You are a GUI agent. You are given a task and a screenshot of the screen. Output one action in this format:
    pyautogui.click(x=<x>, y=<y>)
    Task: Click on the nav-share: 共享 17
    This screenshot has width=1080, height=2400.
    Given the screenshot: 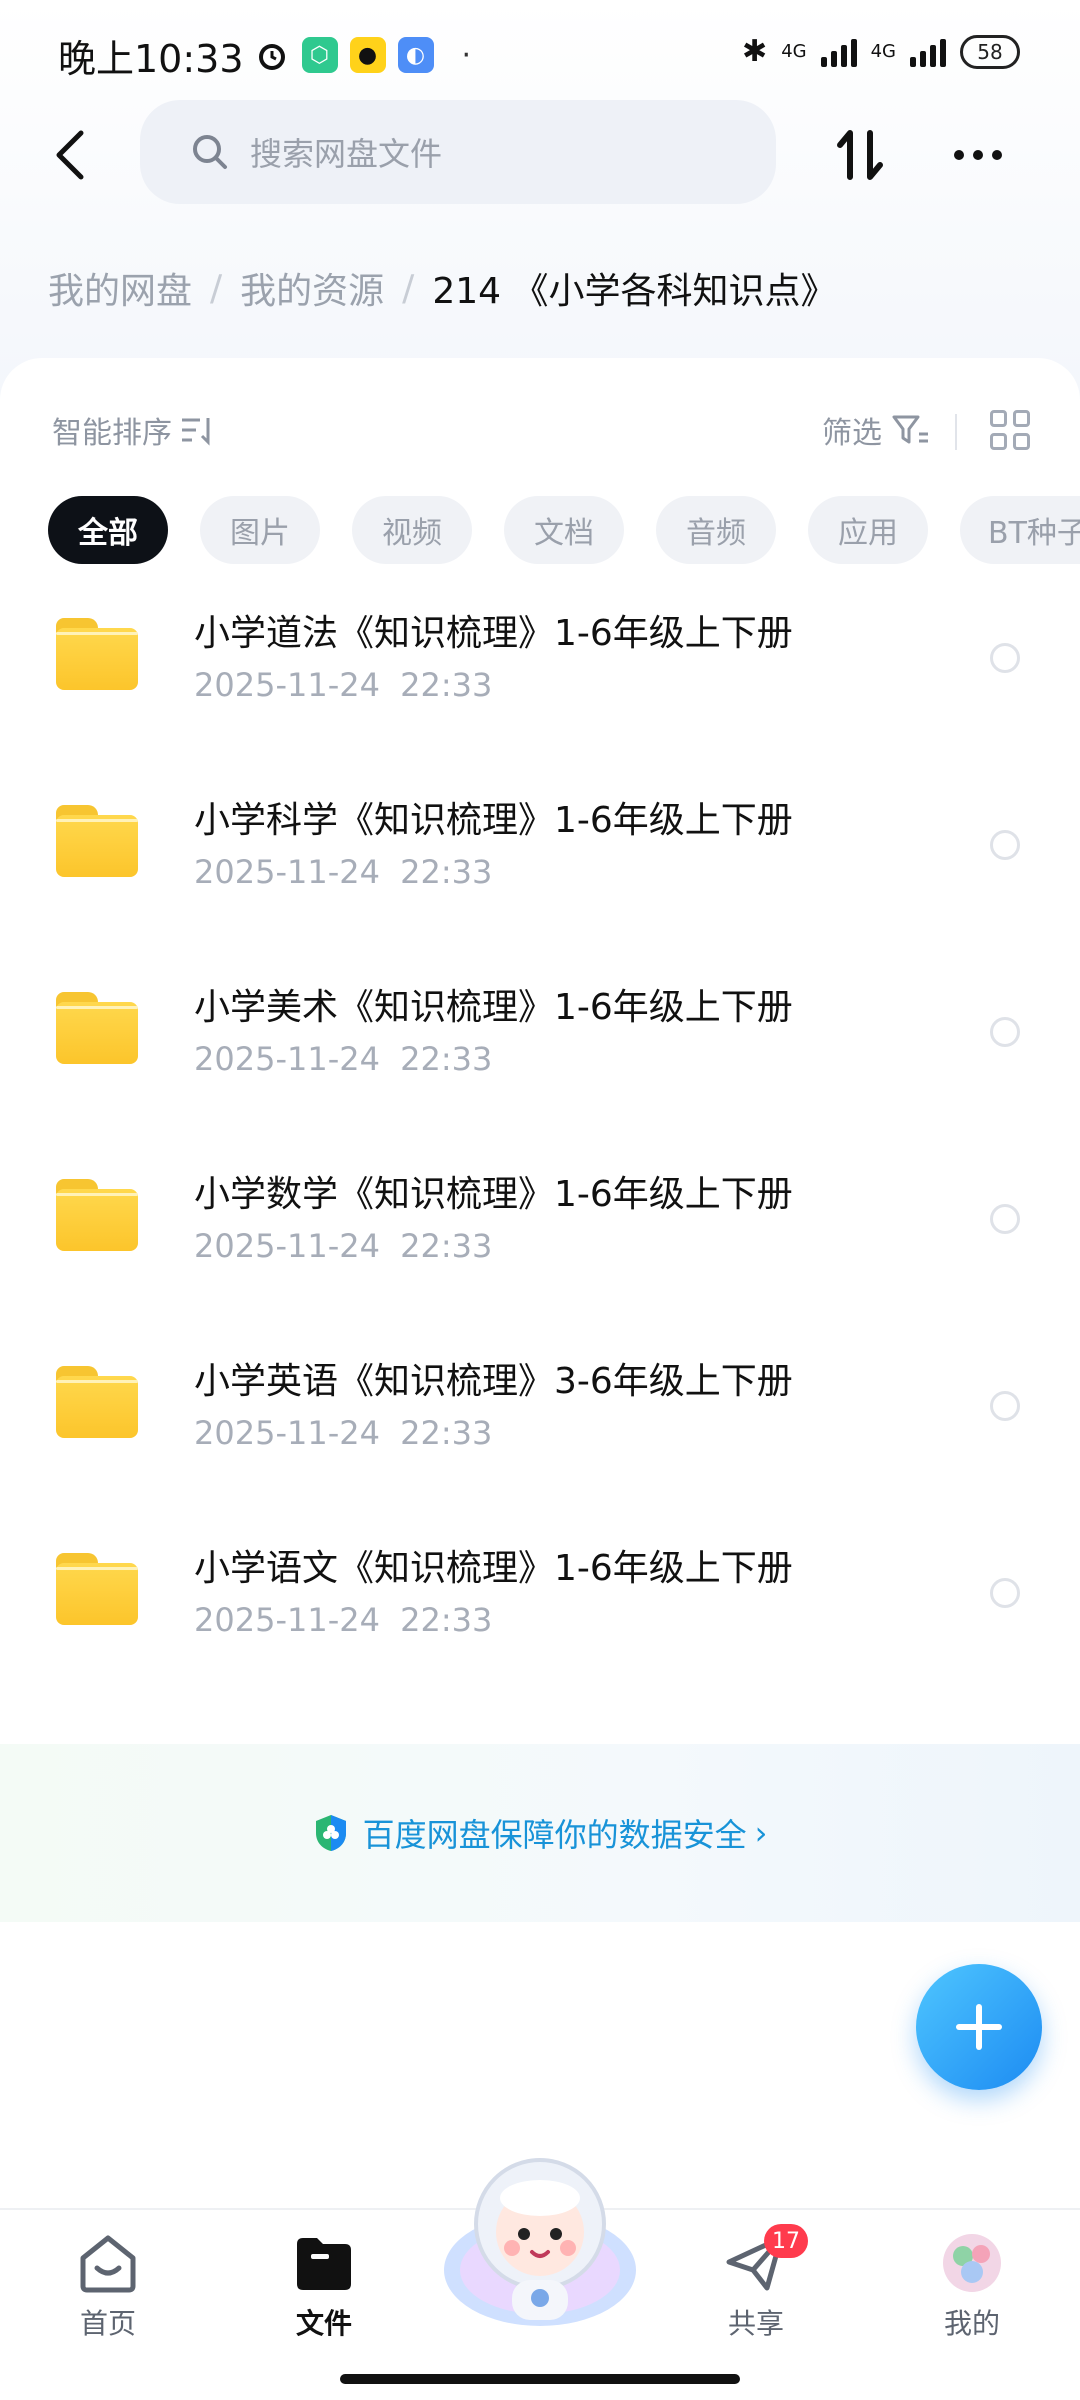 What is the action you would take?
    pyautogui.click(x=756, y=2283)
    